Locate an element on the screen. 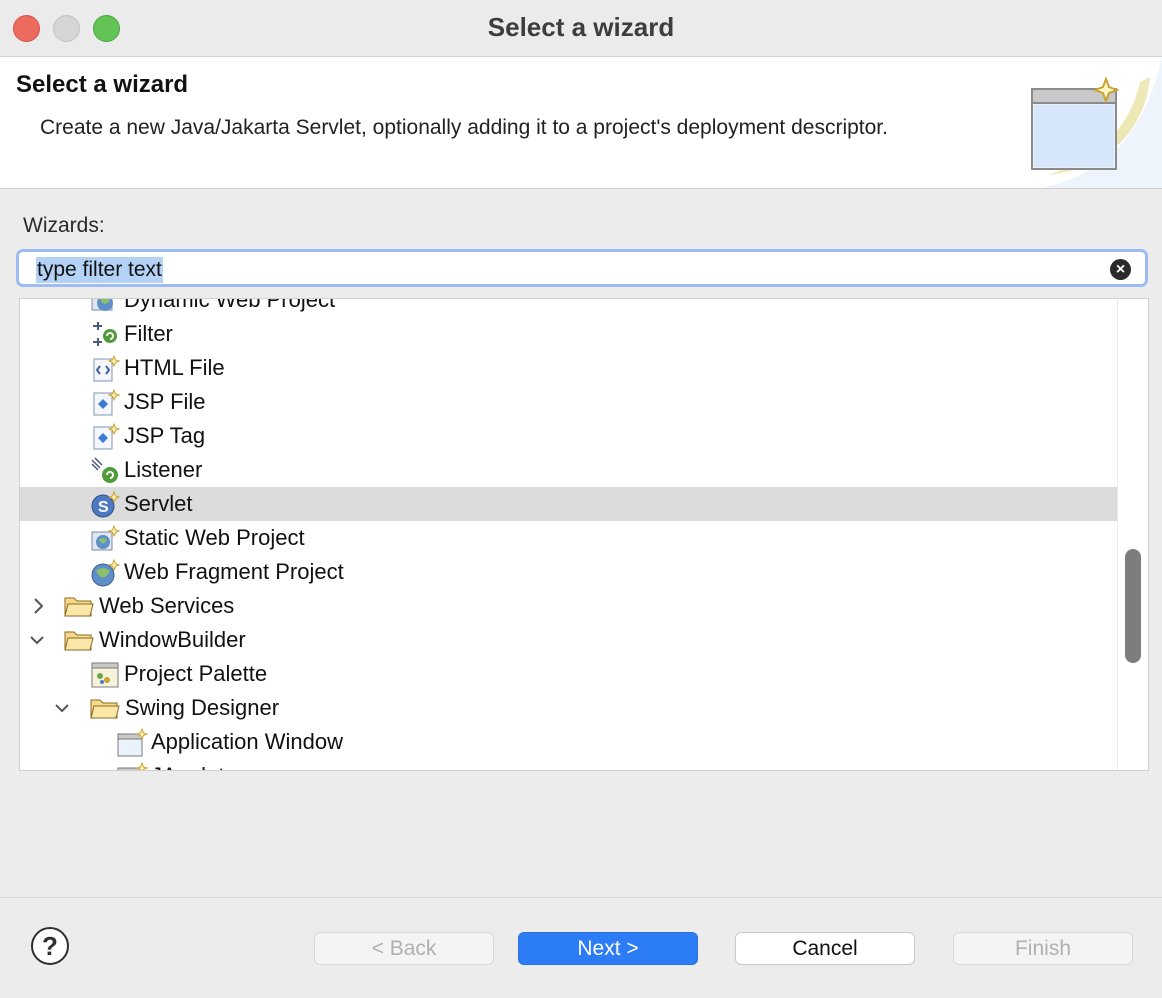  cancel-button: Cancel is located at coordinates (825, 948).